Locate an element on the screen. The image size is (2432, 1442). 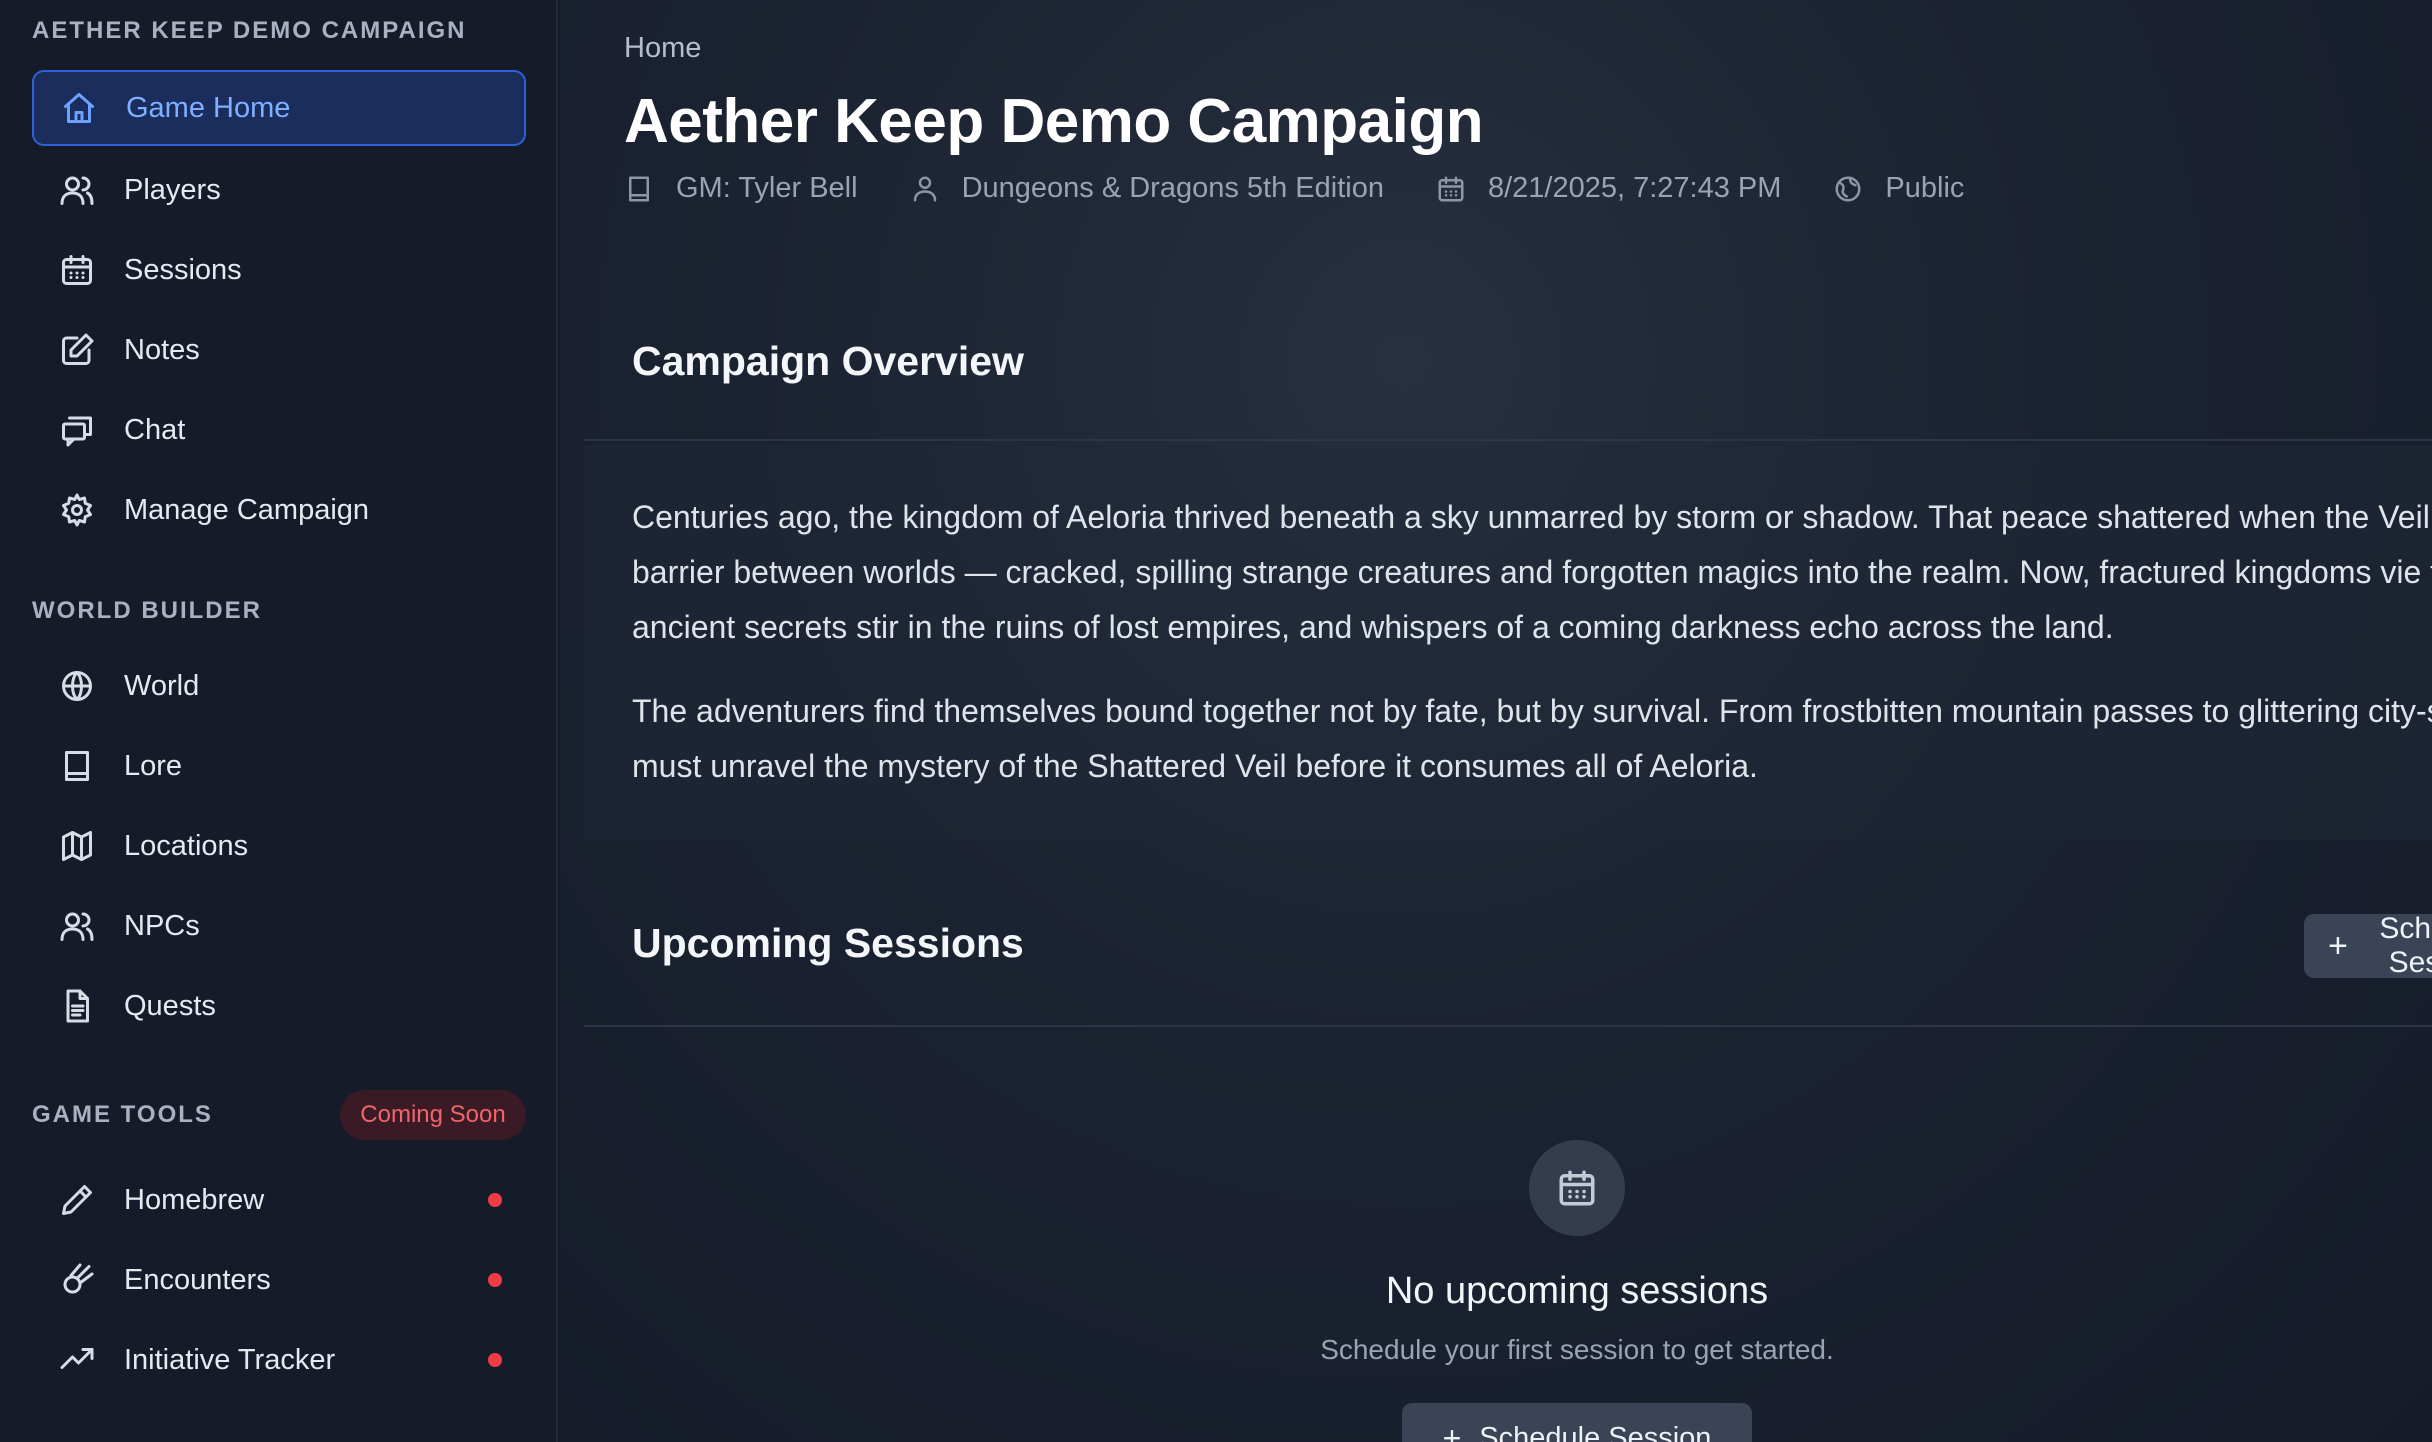
sidebar-item-label: Chat is located at coordinates (155, 429).